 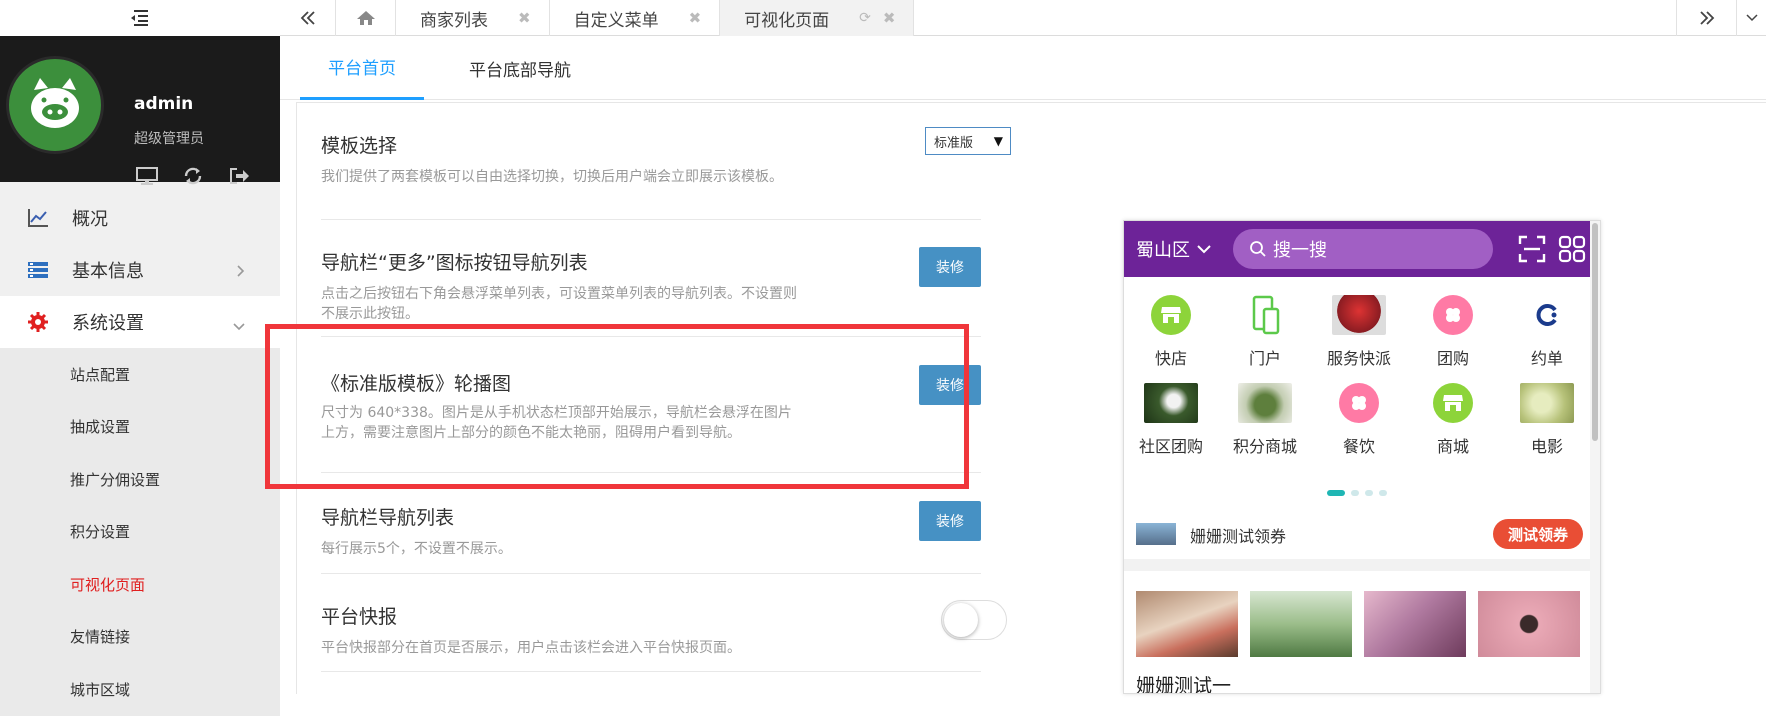 I want to click on submenu-item-city-area: 城市区域, so click(x=140, y=689).